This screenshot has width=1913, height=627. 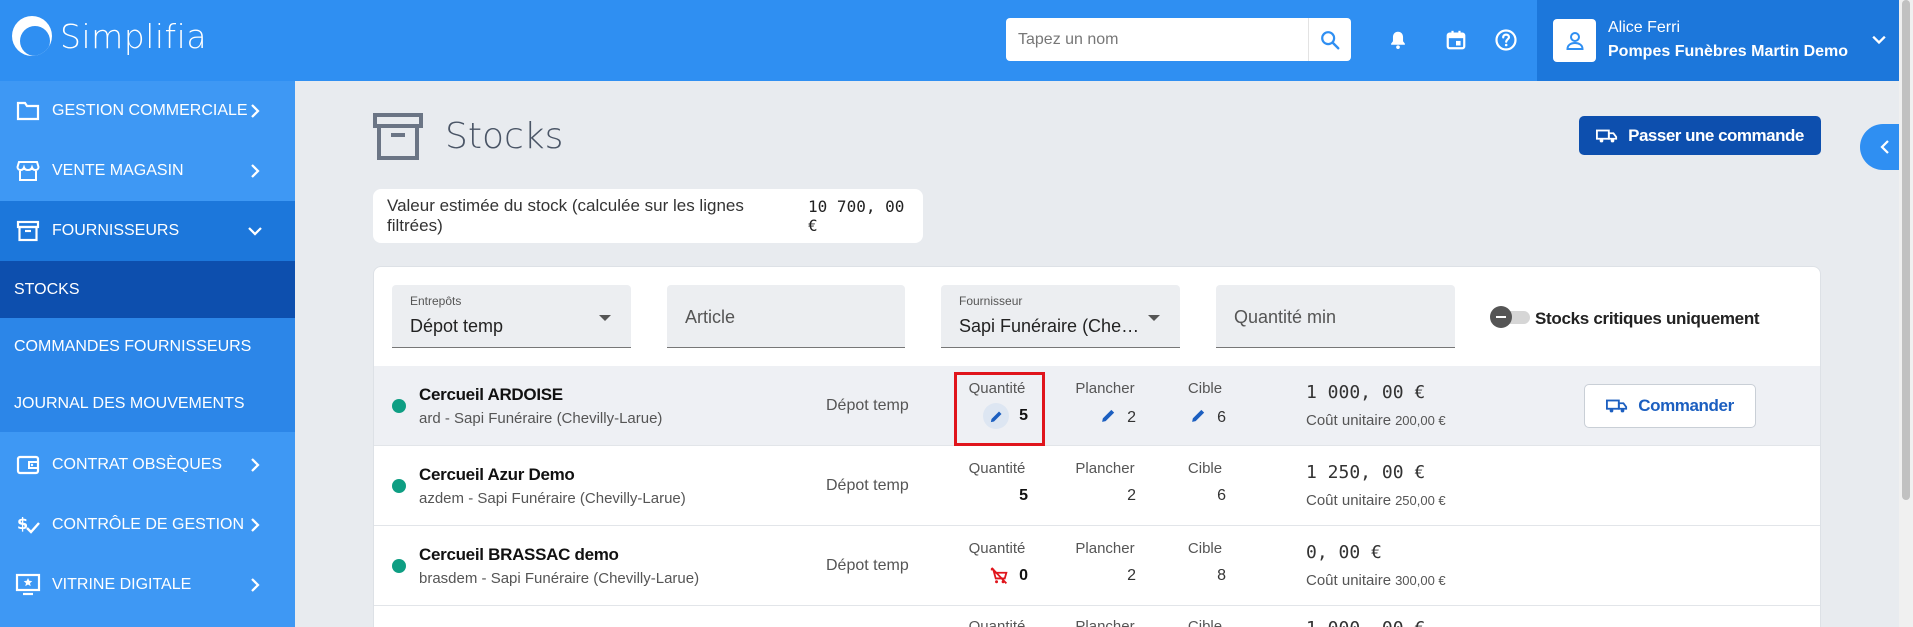 I want to click on critical-stock-label: Stocks critiques uniquement, so click(x=1647, y=318).